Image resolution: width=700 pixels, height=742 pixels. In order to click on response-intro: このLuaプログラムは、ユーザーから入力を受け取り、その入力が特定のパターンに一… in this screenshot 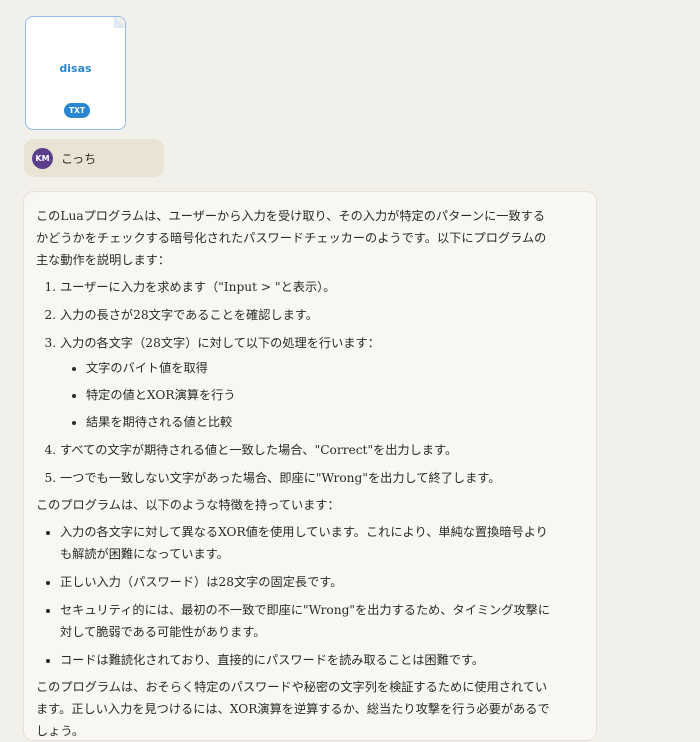, I will do `click(291, 238)`.